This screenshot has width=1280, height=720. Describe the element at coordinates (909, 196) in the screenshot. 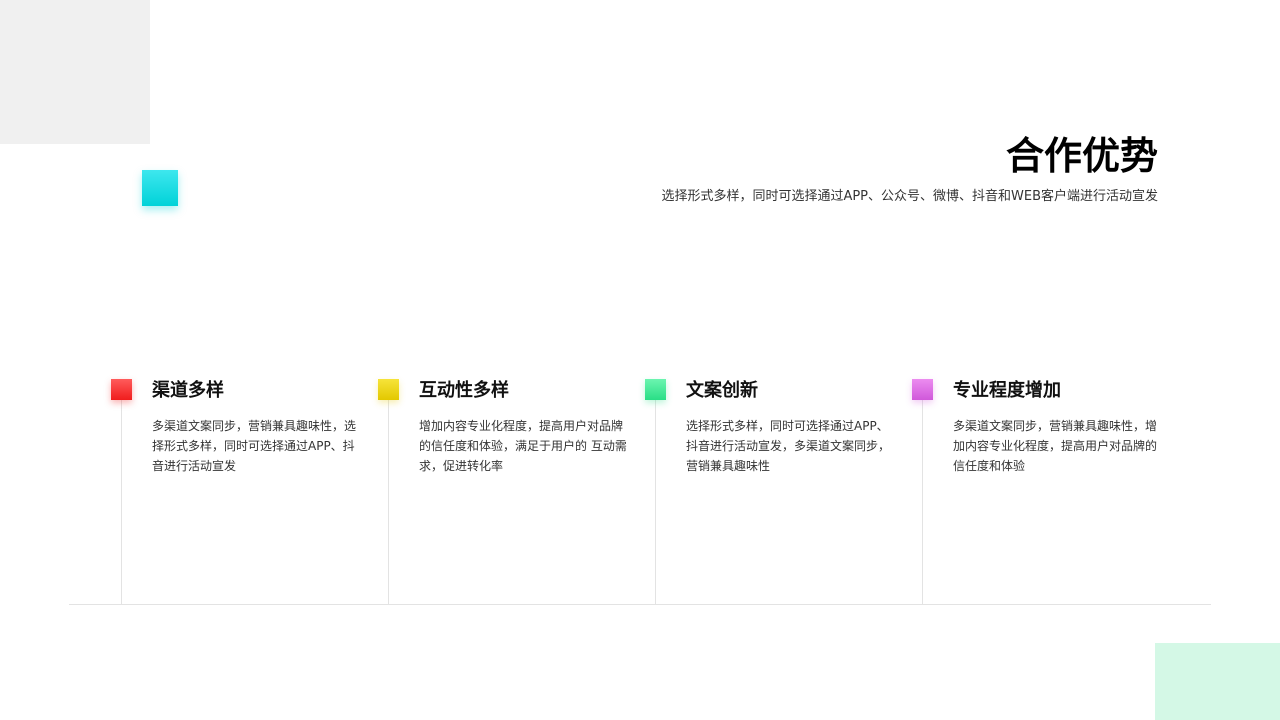

I see `page-subtitle: 选择形式多样，同时可选择通过APP、公众号、微博、抖音和WEB客户端进行活动宣发` at that location.